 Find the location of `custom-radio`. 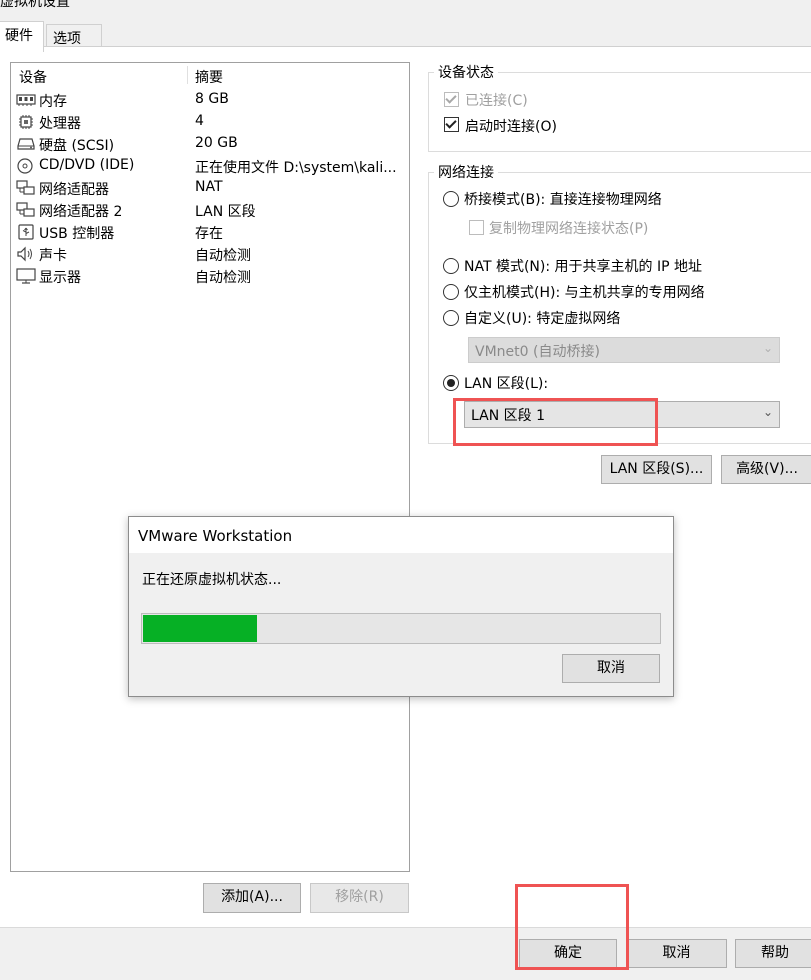

custom-radio is located at coordinates (451, 318).